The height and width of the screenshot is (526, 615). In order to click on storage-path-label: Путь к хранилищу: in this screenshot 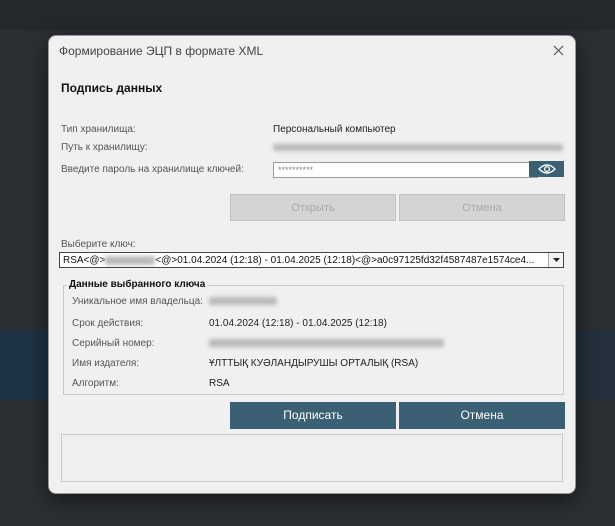, I will do `click(104, 147)`.